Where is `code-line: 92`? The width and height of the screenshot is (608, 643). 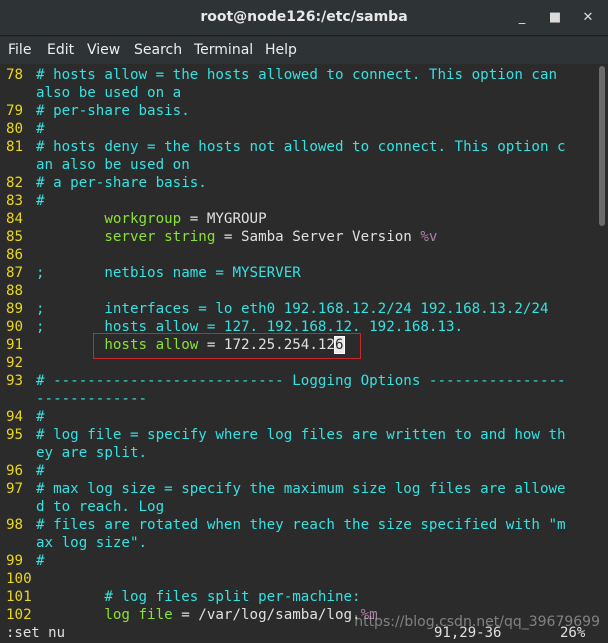
code-line: 92 is located at coordinates (21, 363).